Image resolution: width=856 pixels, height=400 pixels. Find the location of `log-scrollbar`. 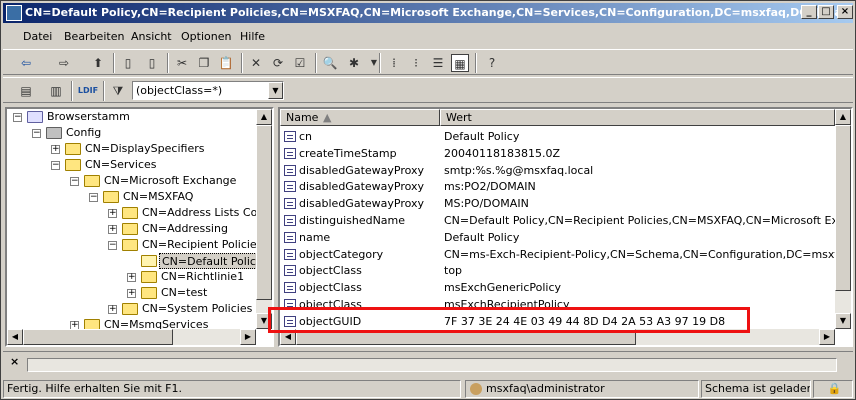

log-scrollbar is located at coordinates (432, 365).